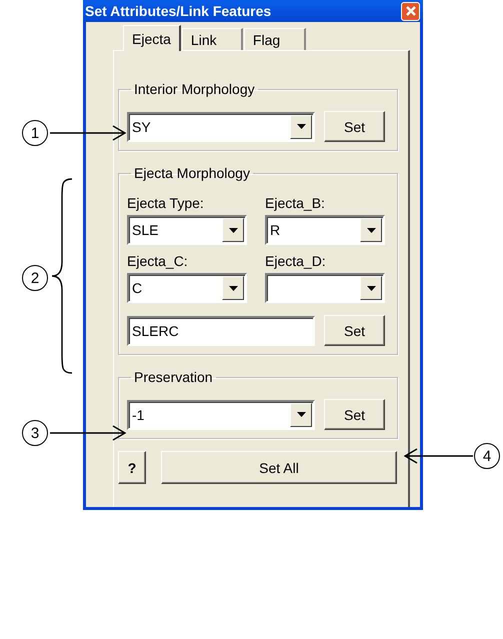 This screenshot has width=503, height=639. Describe the element at coordinates (279, 467) in the screenshot. I see `set-all-button: Set All` at that location.